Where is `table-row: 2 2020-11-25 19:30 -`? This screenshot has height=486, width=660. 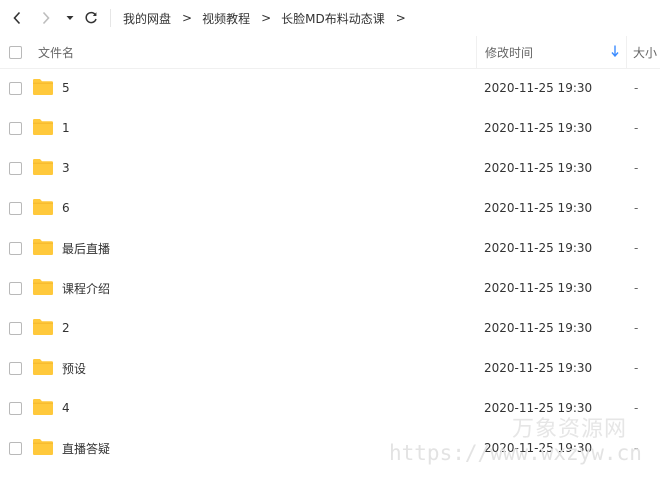
table-row: 2 2020-11-25 19:30 - is located at coordinates (330, 328).